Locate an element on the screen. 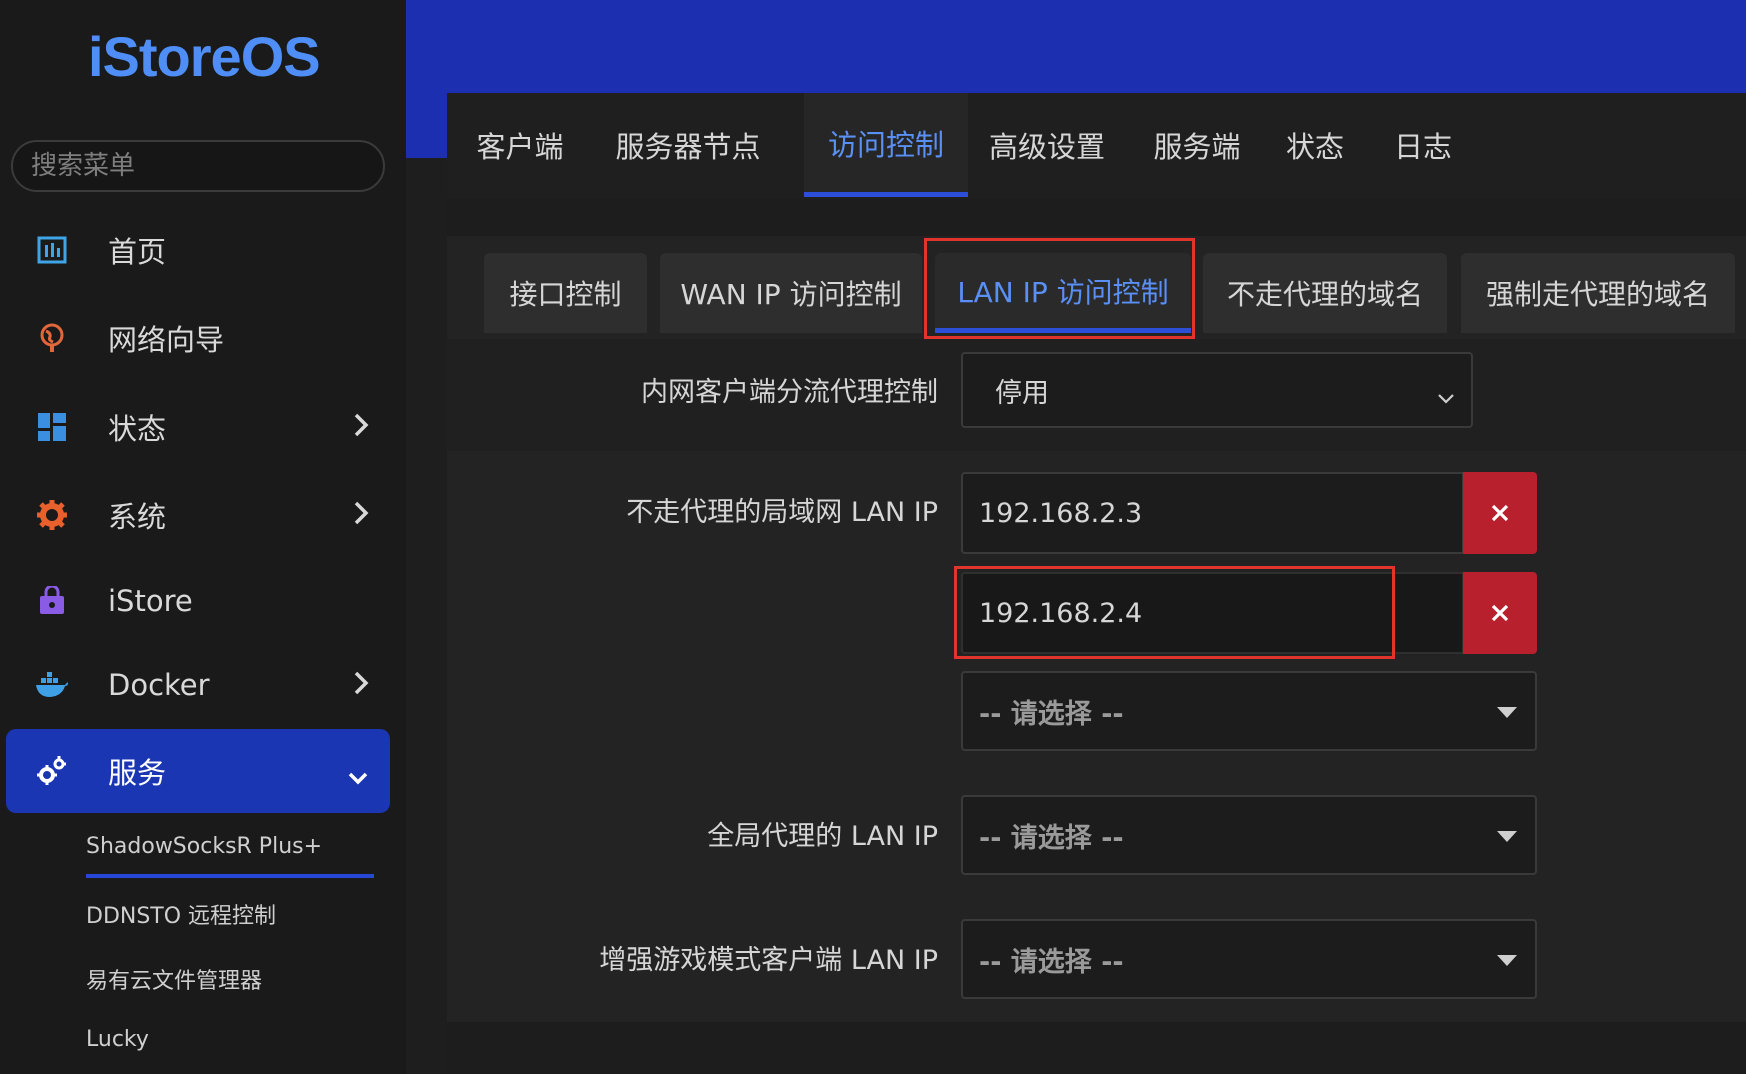 This screenshot has width=1746, height=1074. subnav-item-ddnsto: DDNSTO 远程控制 is located at coordinates (181, 914).